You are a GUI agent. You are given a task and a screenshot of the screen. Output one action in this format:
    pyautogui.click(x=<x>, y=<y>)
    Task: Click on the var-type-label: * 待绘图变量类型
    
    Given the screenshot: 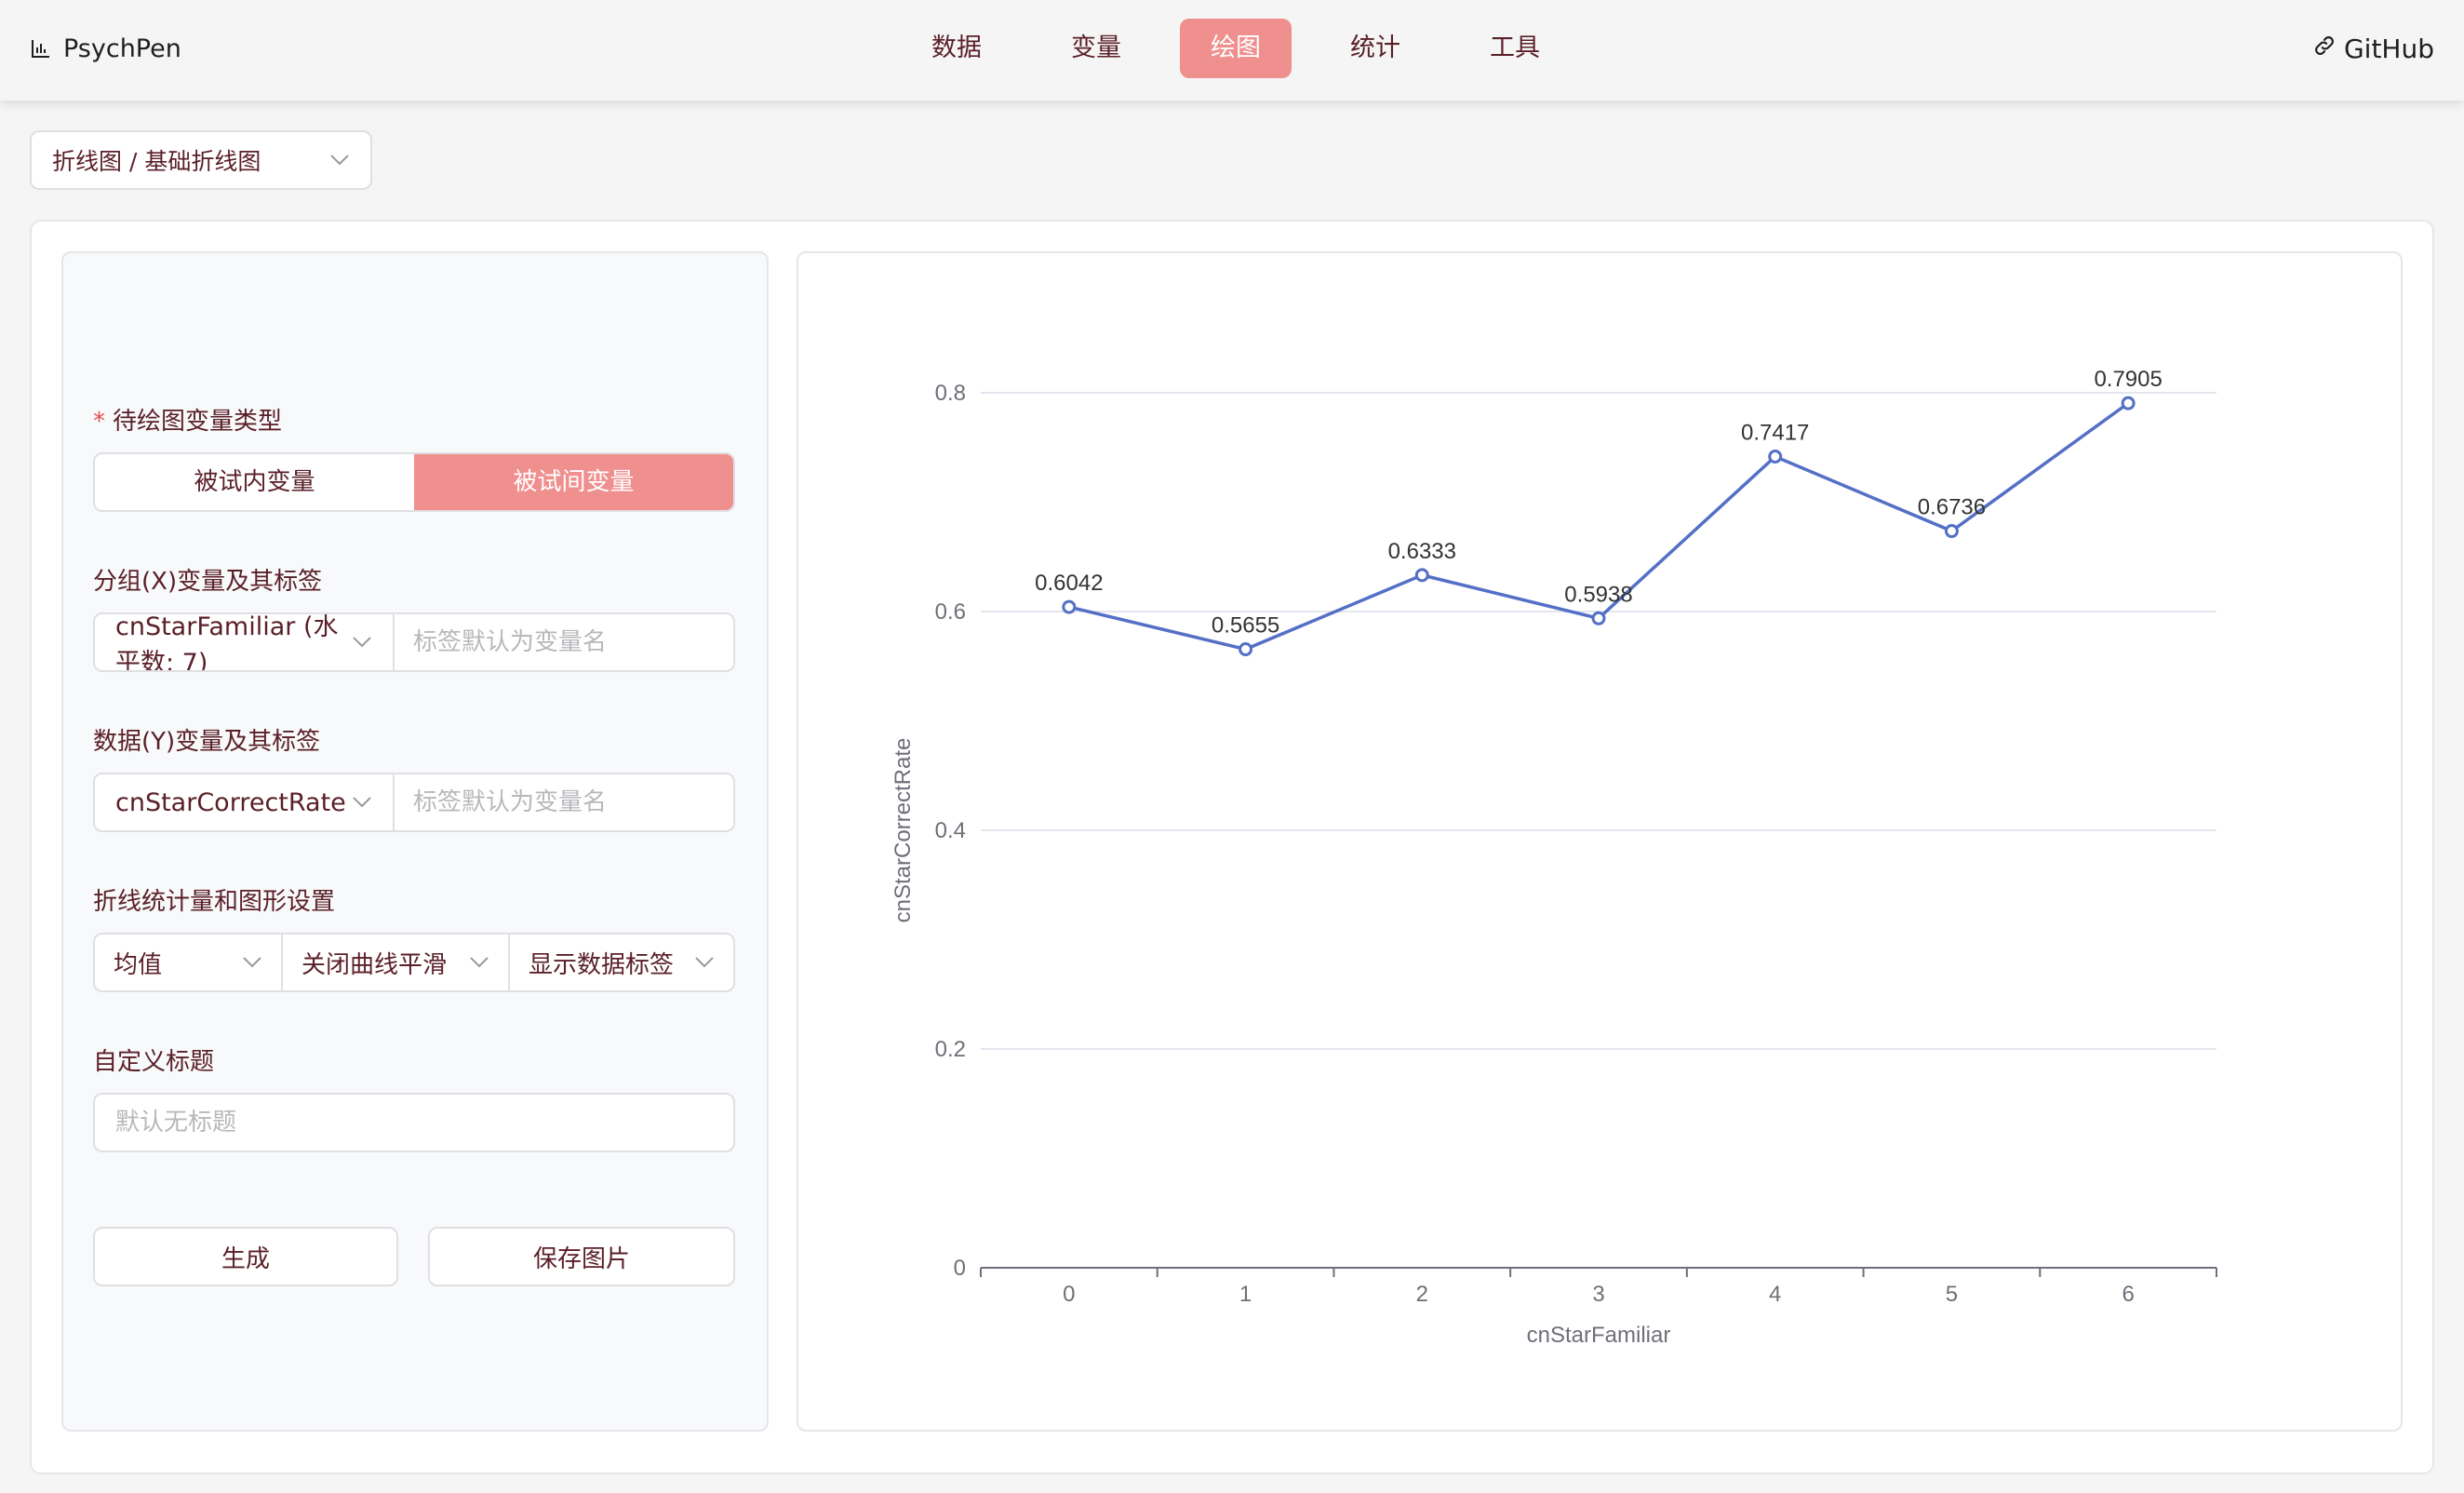 What is the action you would take?
    pyautogui.click(x=187, y=420)
    